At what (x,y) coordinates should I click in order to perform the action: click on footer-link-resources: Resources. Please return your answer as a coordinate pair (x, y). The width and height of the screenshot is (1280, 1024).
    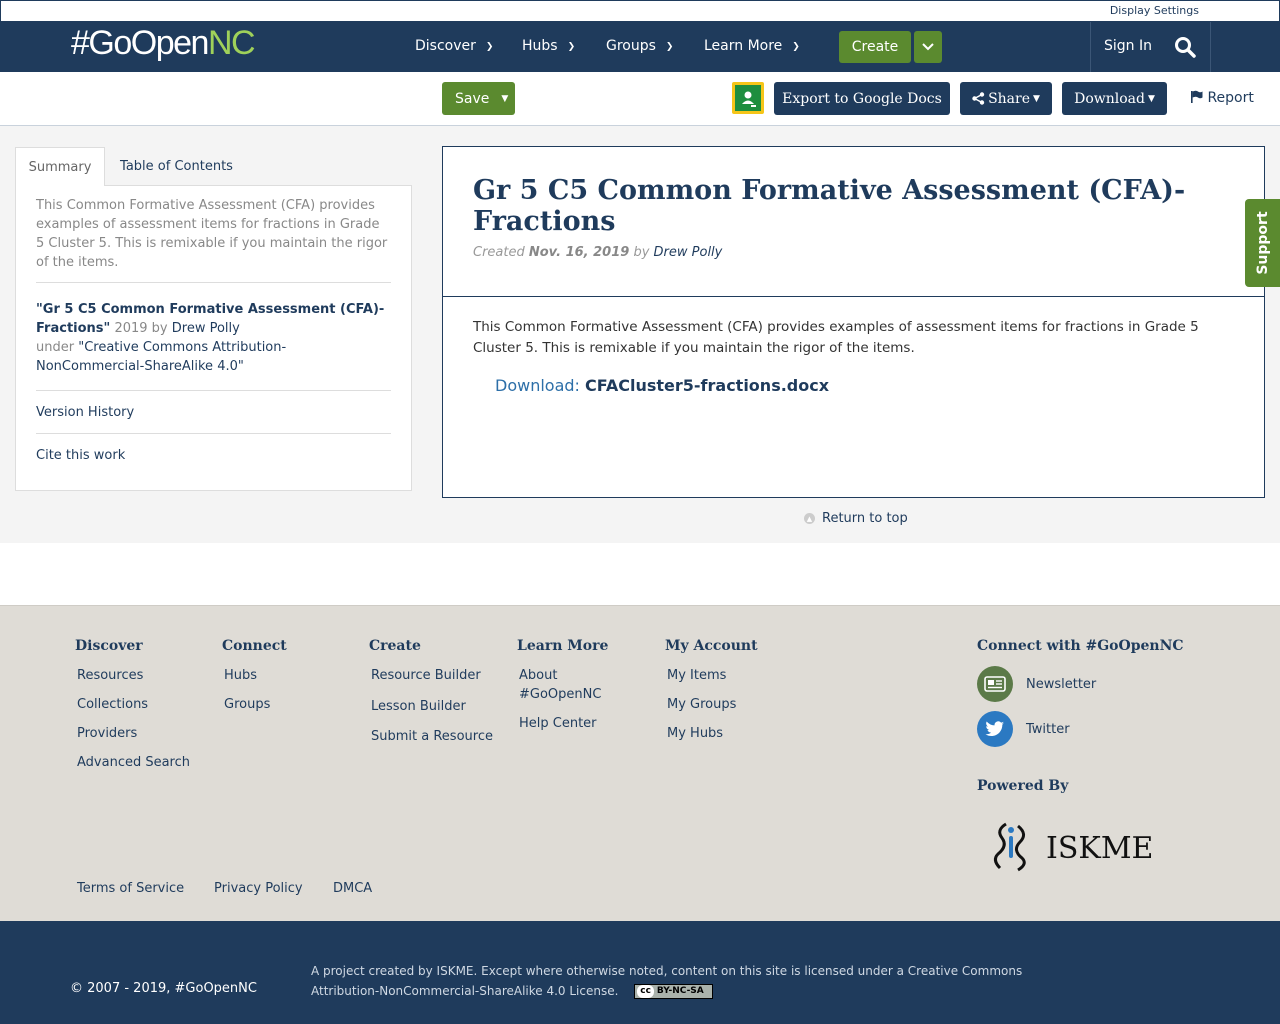
    Looking at the image, I should click on (132, 675).